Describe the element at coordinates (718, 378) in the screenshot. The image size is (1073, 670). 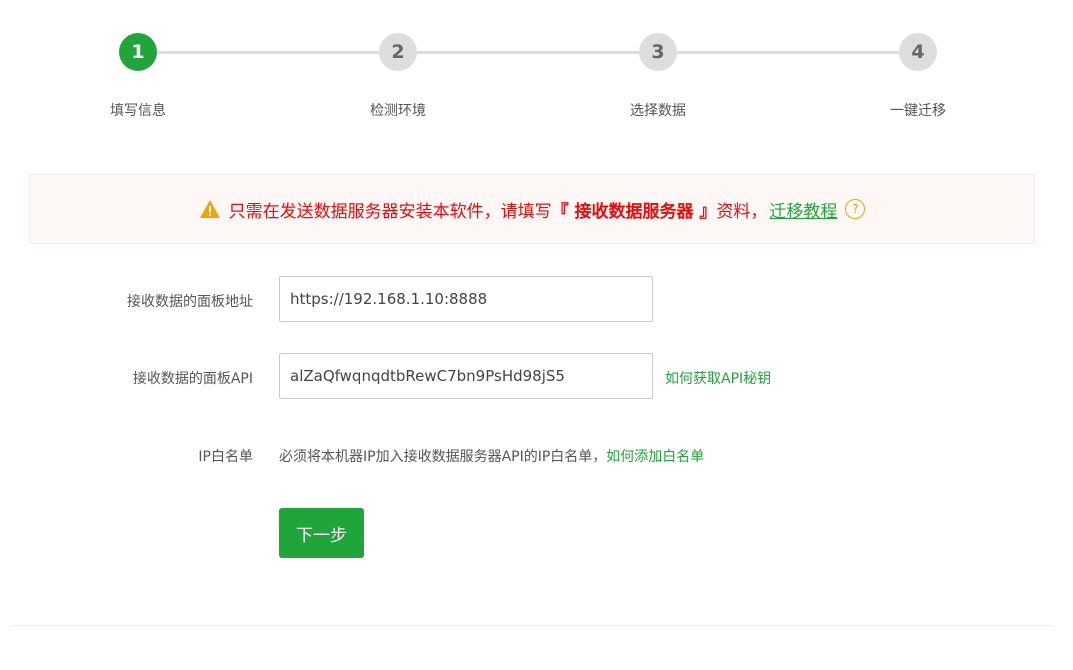
I see `get-api-key-link: 如何获取API秘钥` at that location.